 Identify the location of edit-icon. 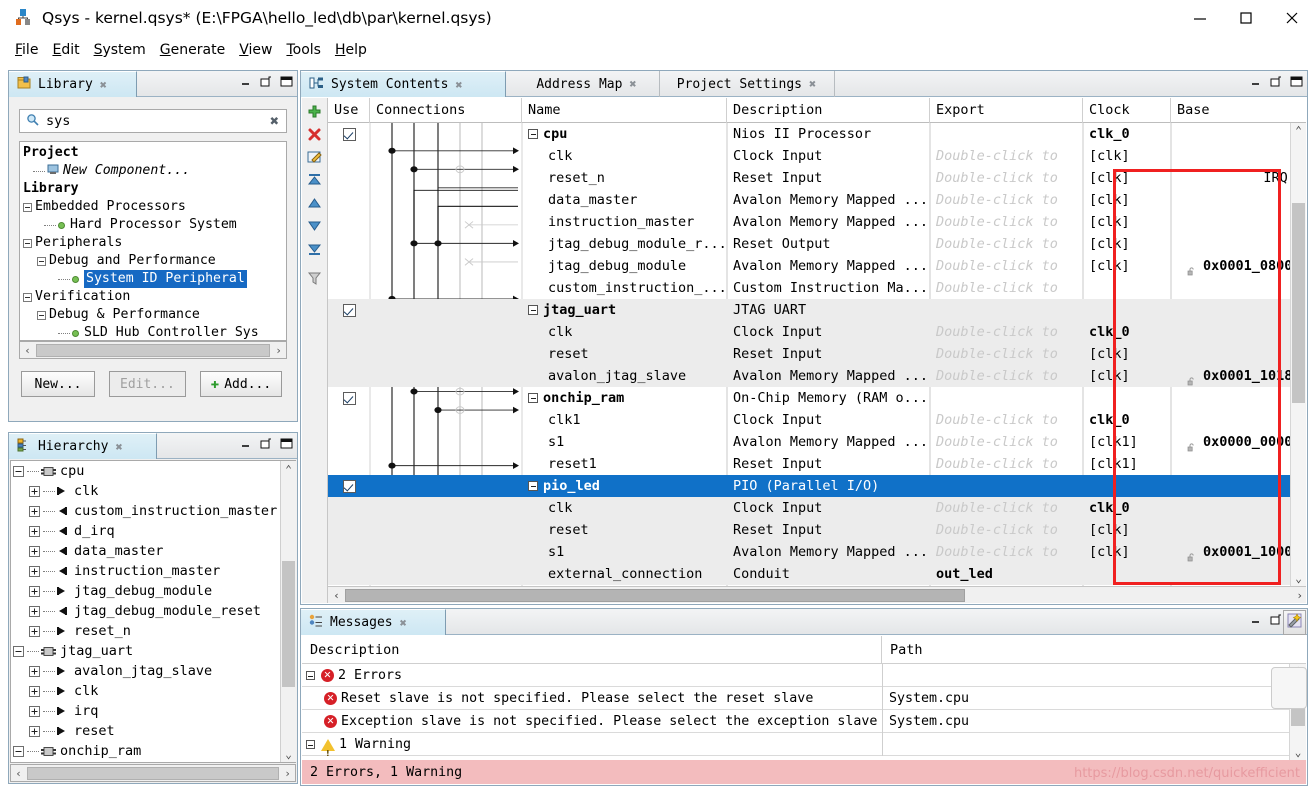
(315, 157).